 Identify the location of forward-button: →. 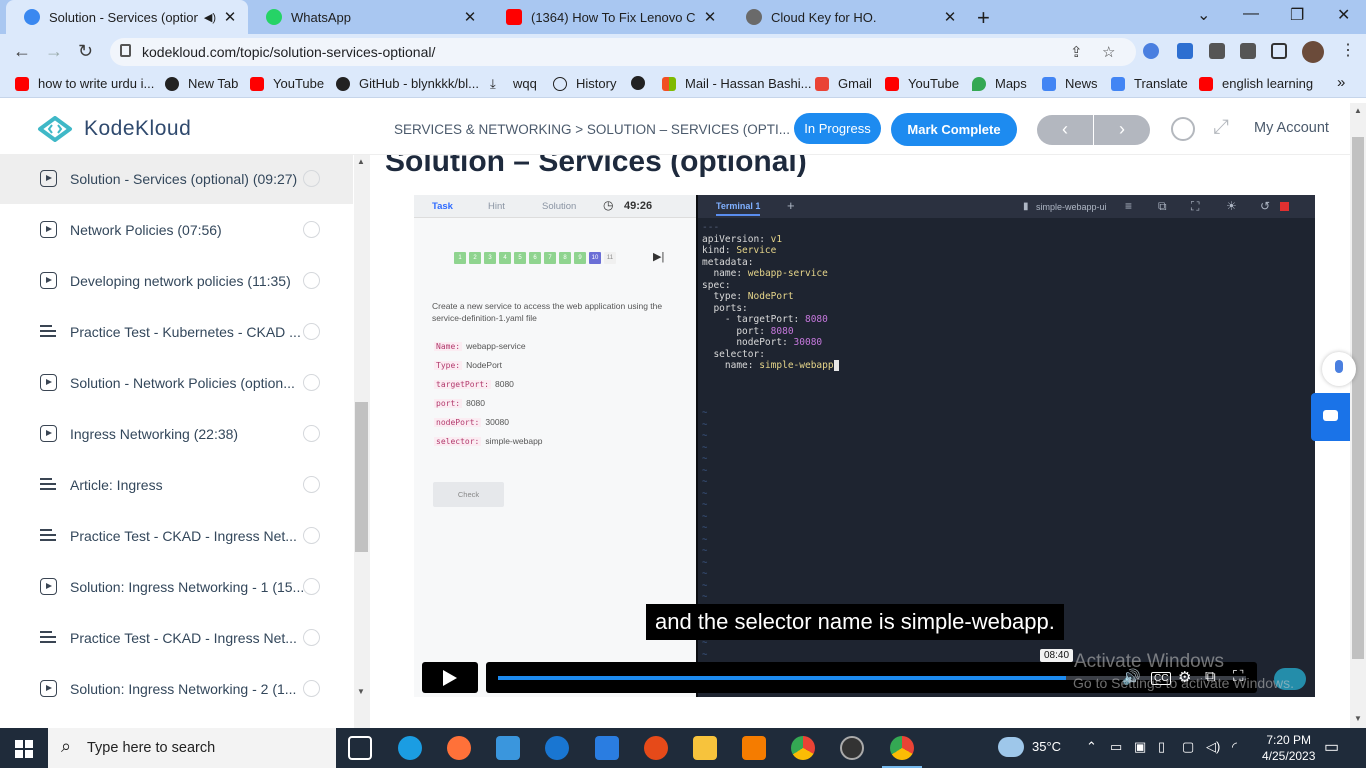
(54, 51).